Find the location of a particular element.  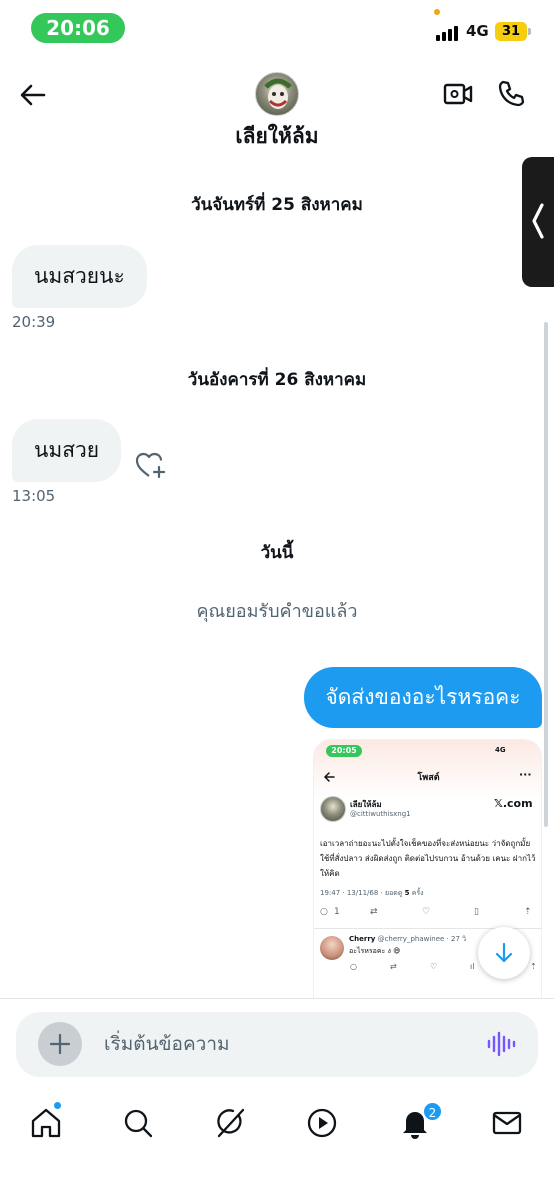

shared-image-meta: 19:47 · 13/11/68 · ยอดดู 5 ครั้ง is located at coordinates (372, 893).